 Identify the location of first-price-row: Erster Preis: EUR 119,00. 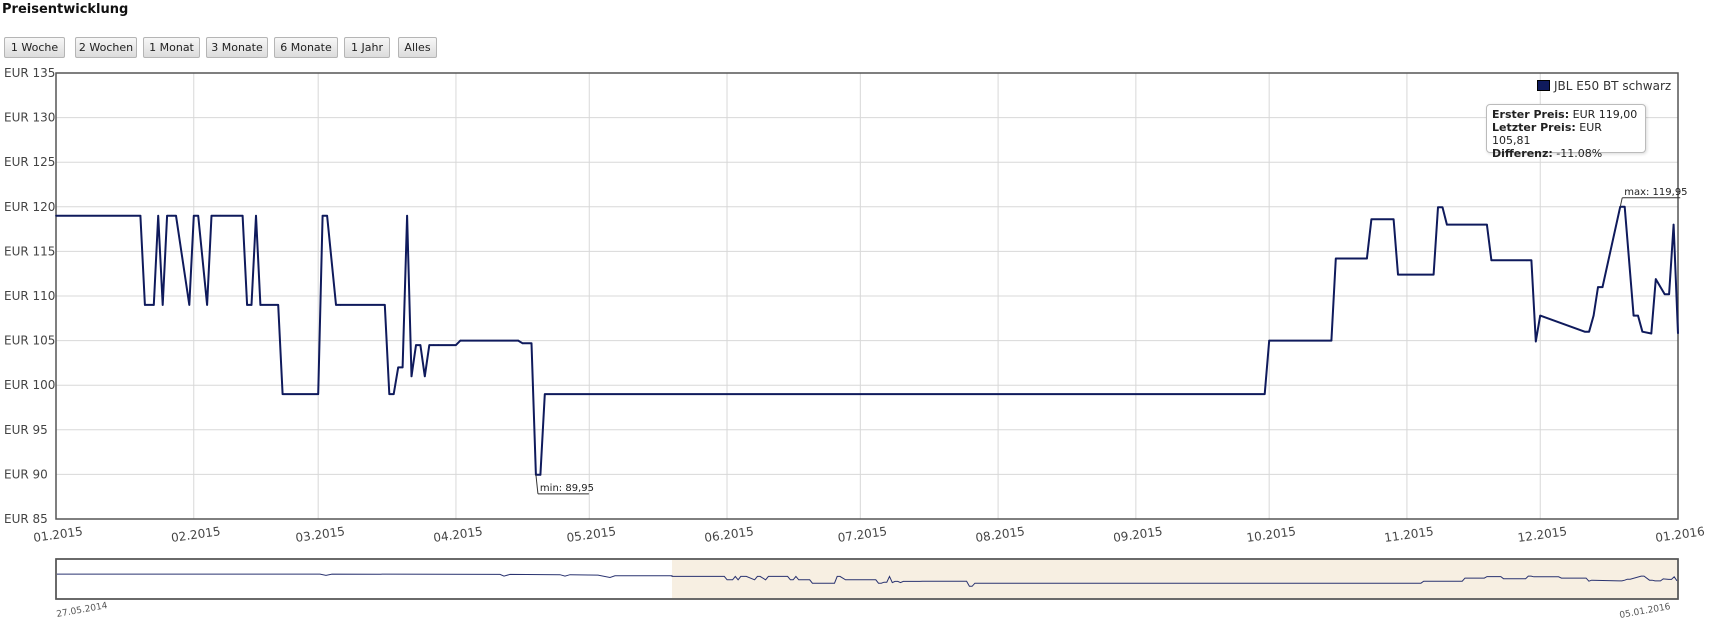
(1566, 114).